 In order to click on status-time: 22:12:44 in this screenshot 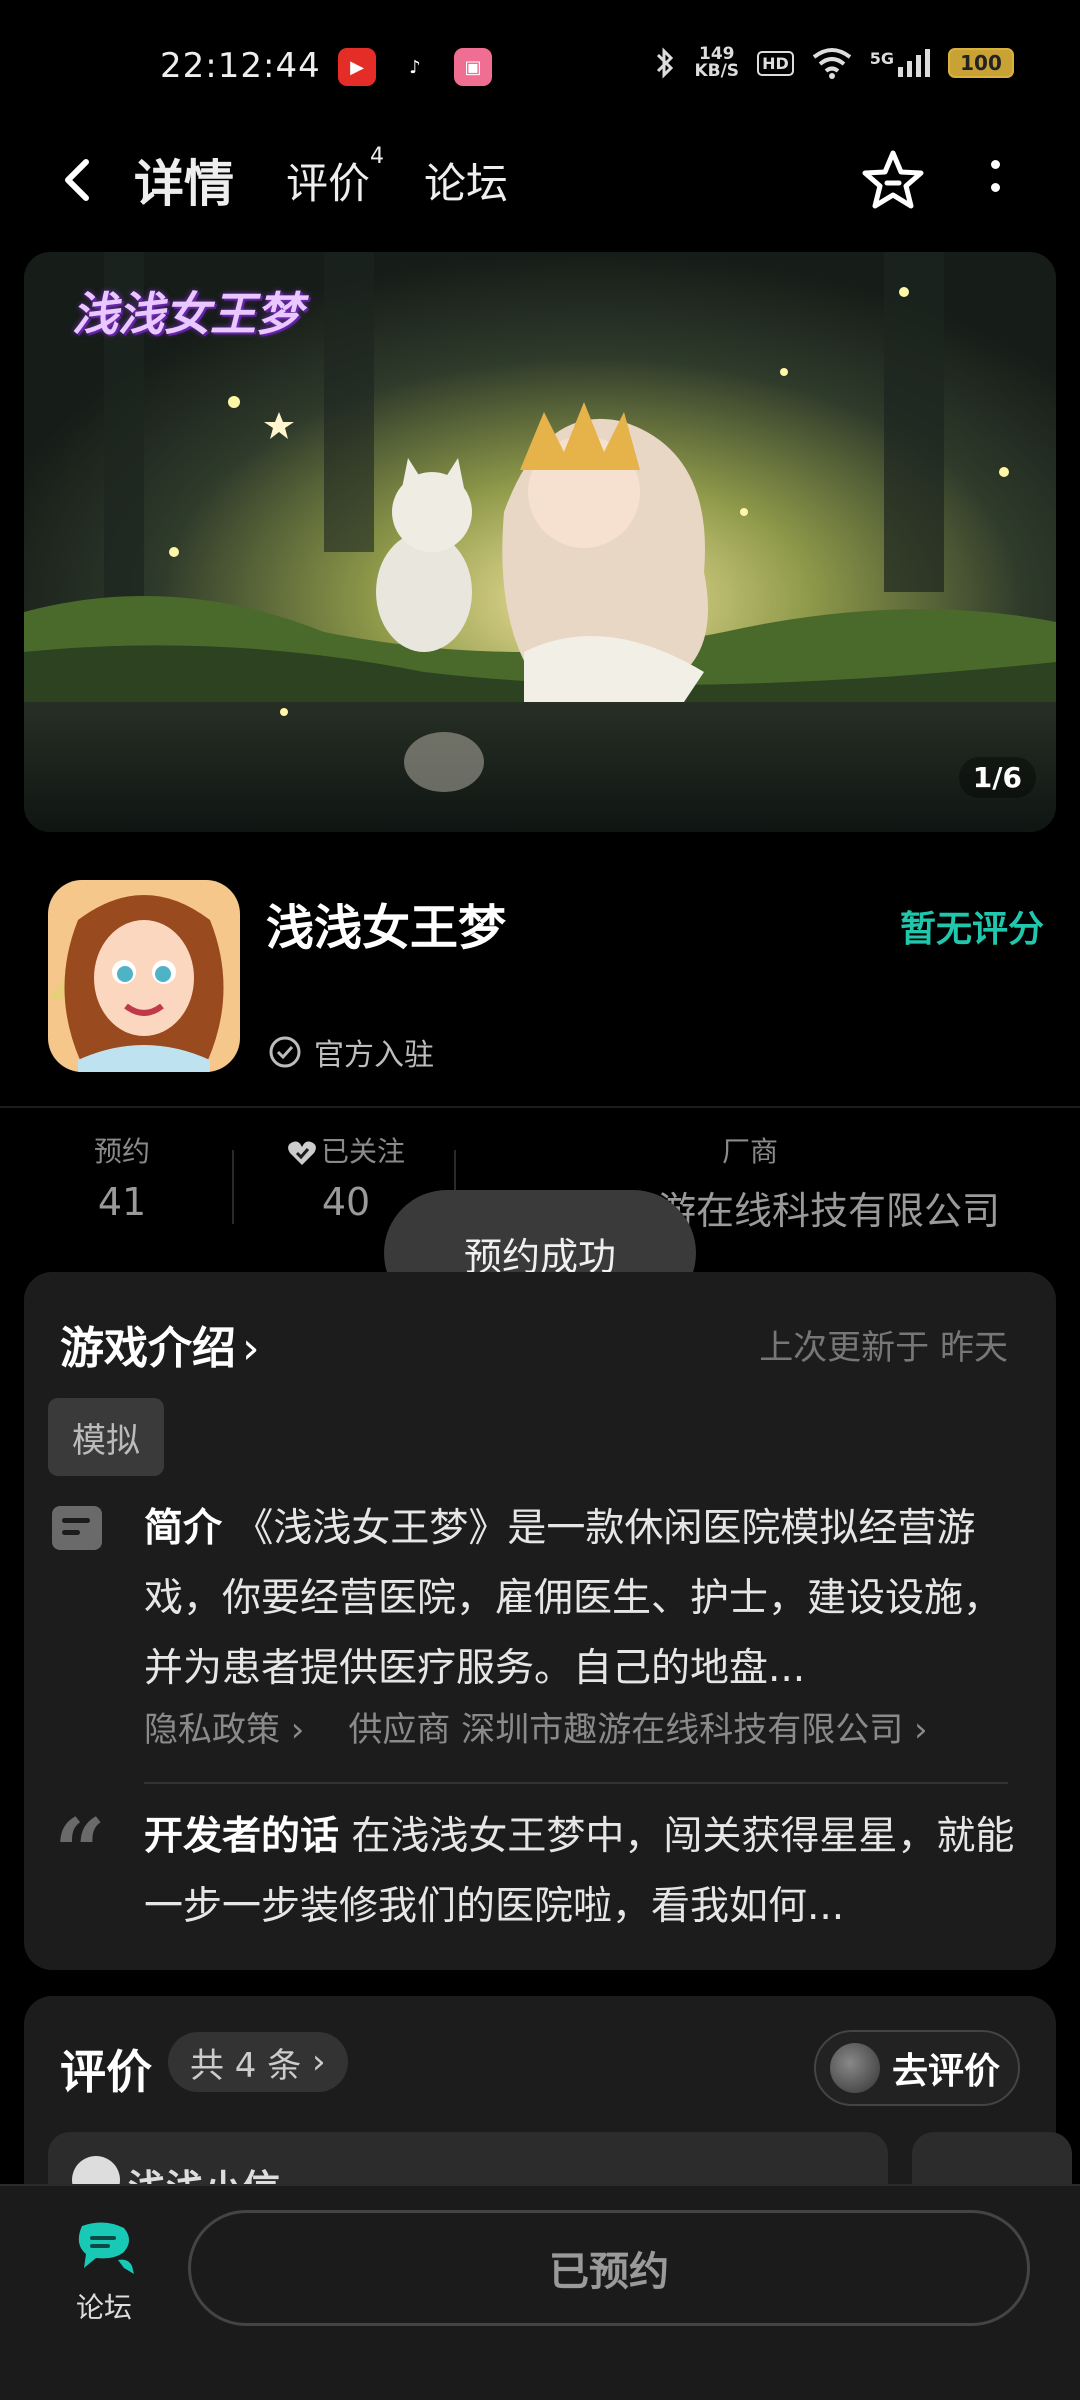, I will do `click(240, 66)`.